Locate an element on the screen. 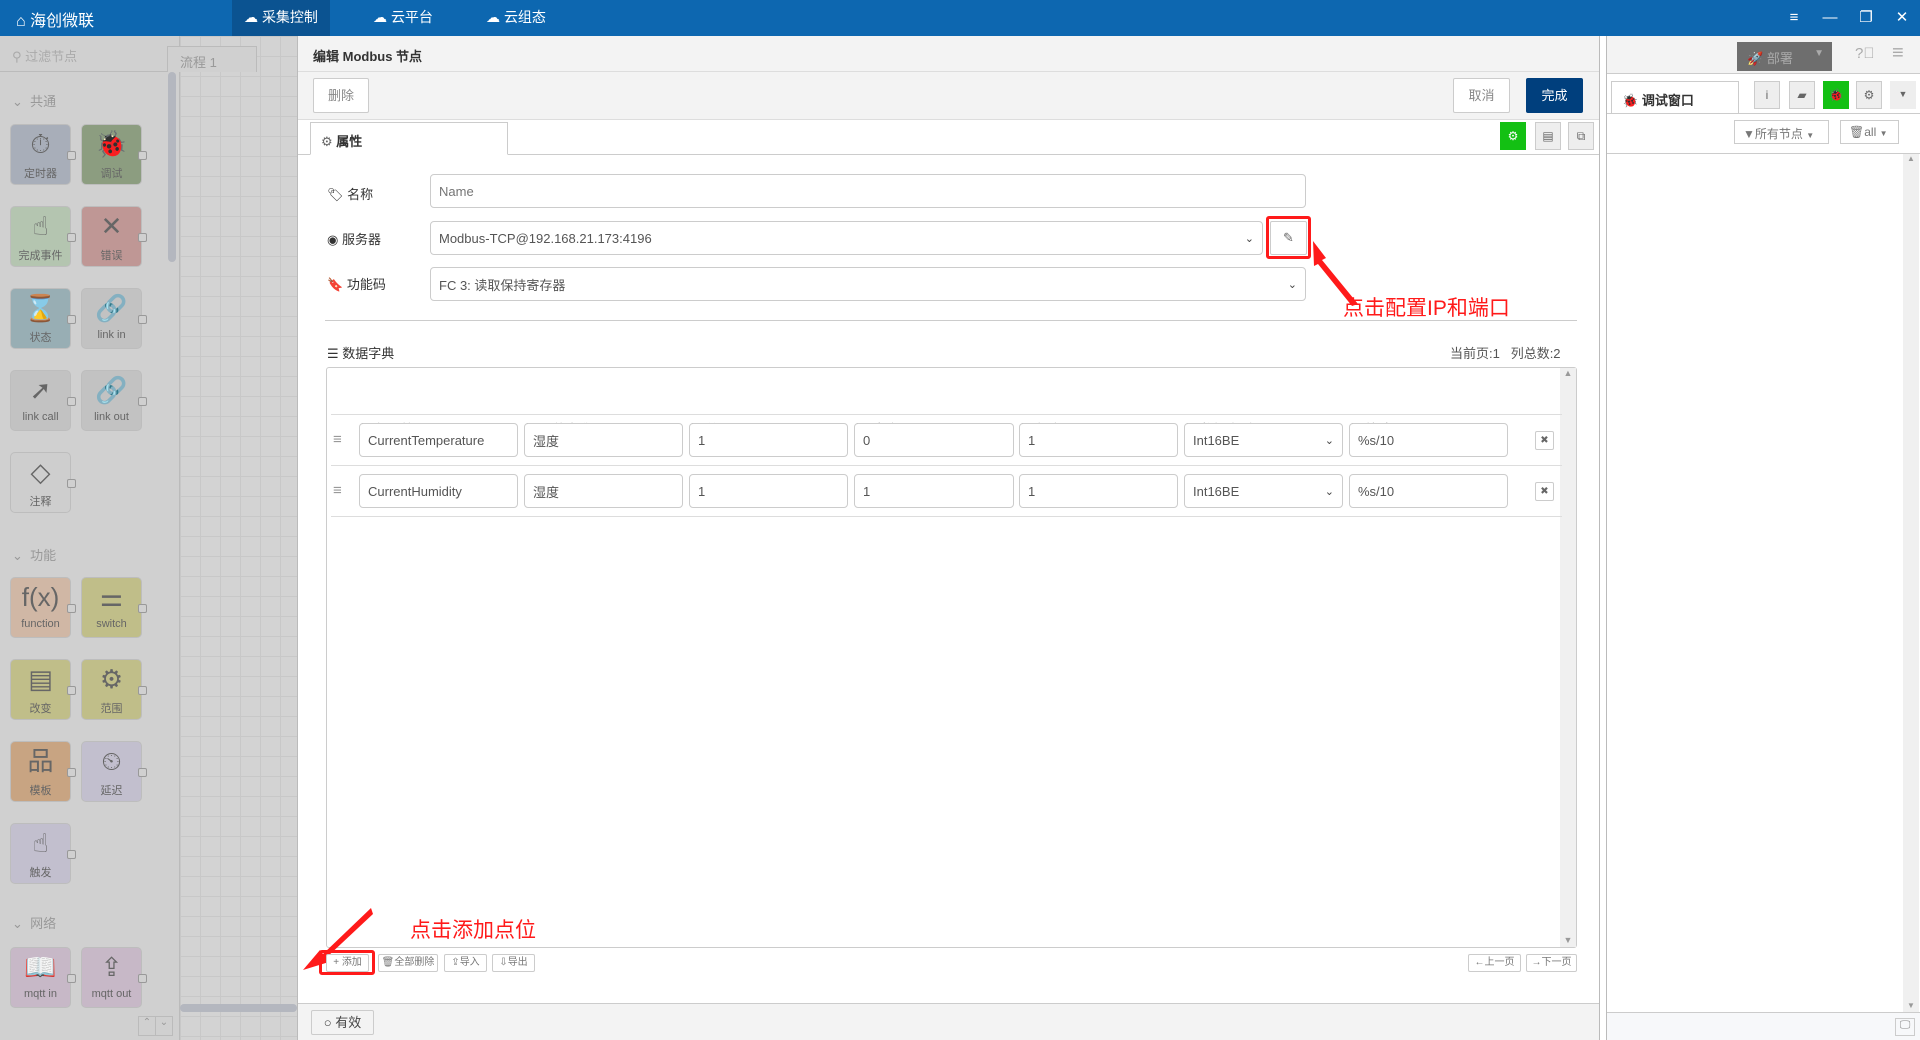 This screenshot has width=1920, height=1040. menu-icon: ≡ is located at coordinates (1794, 18).